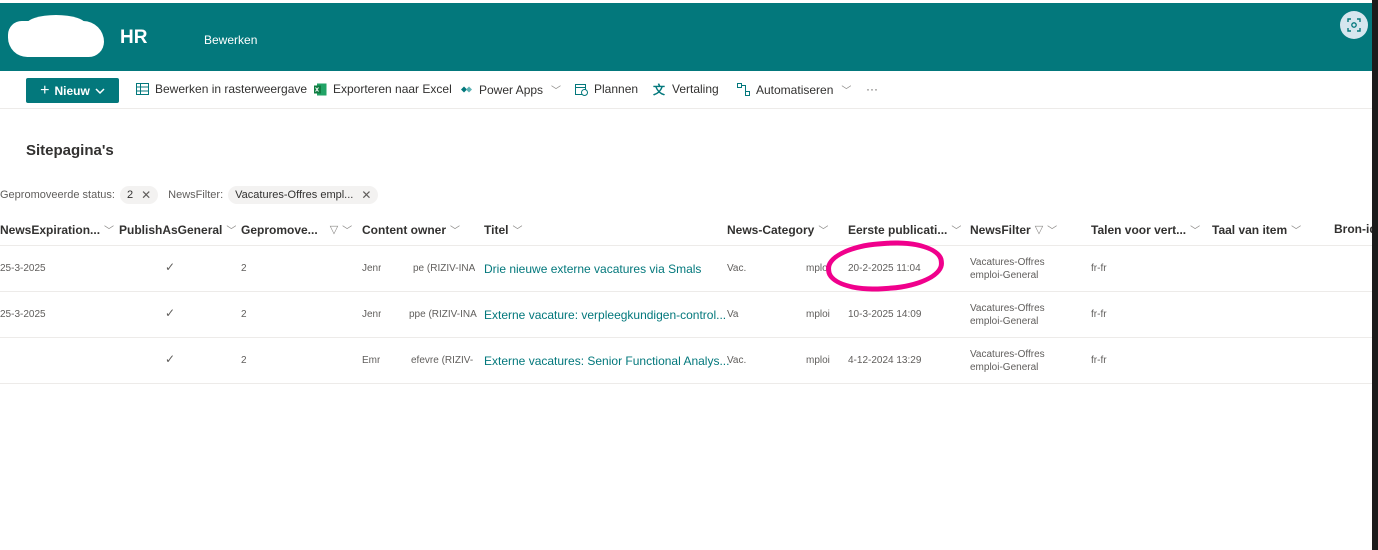 The image size is (1378, 550). Describe the element at coordinates (57, 230) in the screenshot. I see `column-header-news-expiration: NewsExpiration... ﹀` at that location.